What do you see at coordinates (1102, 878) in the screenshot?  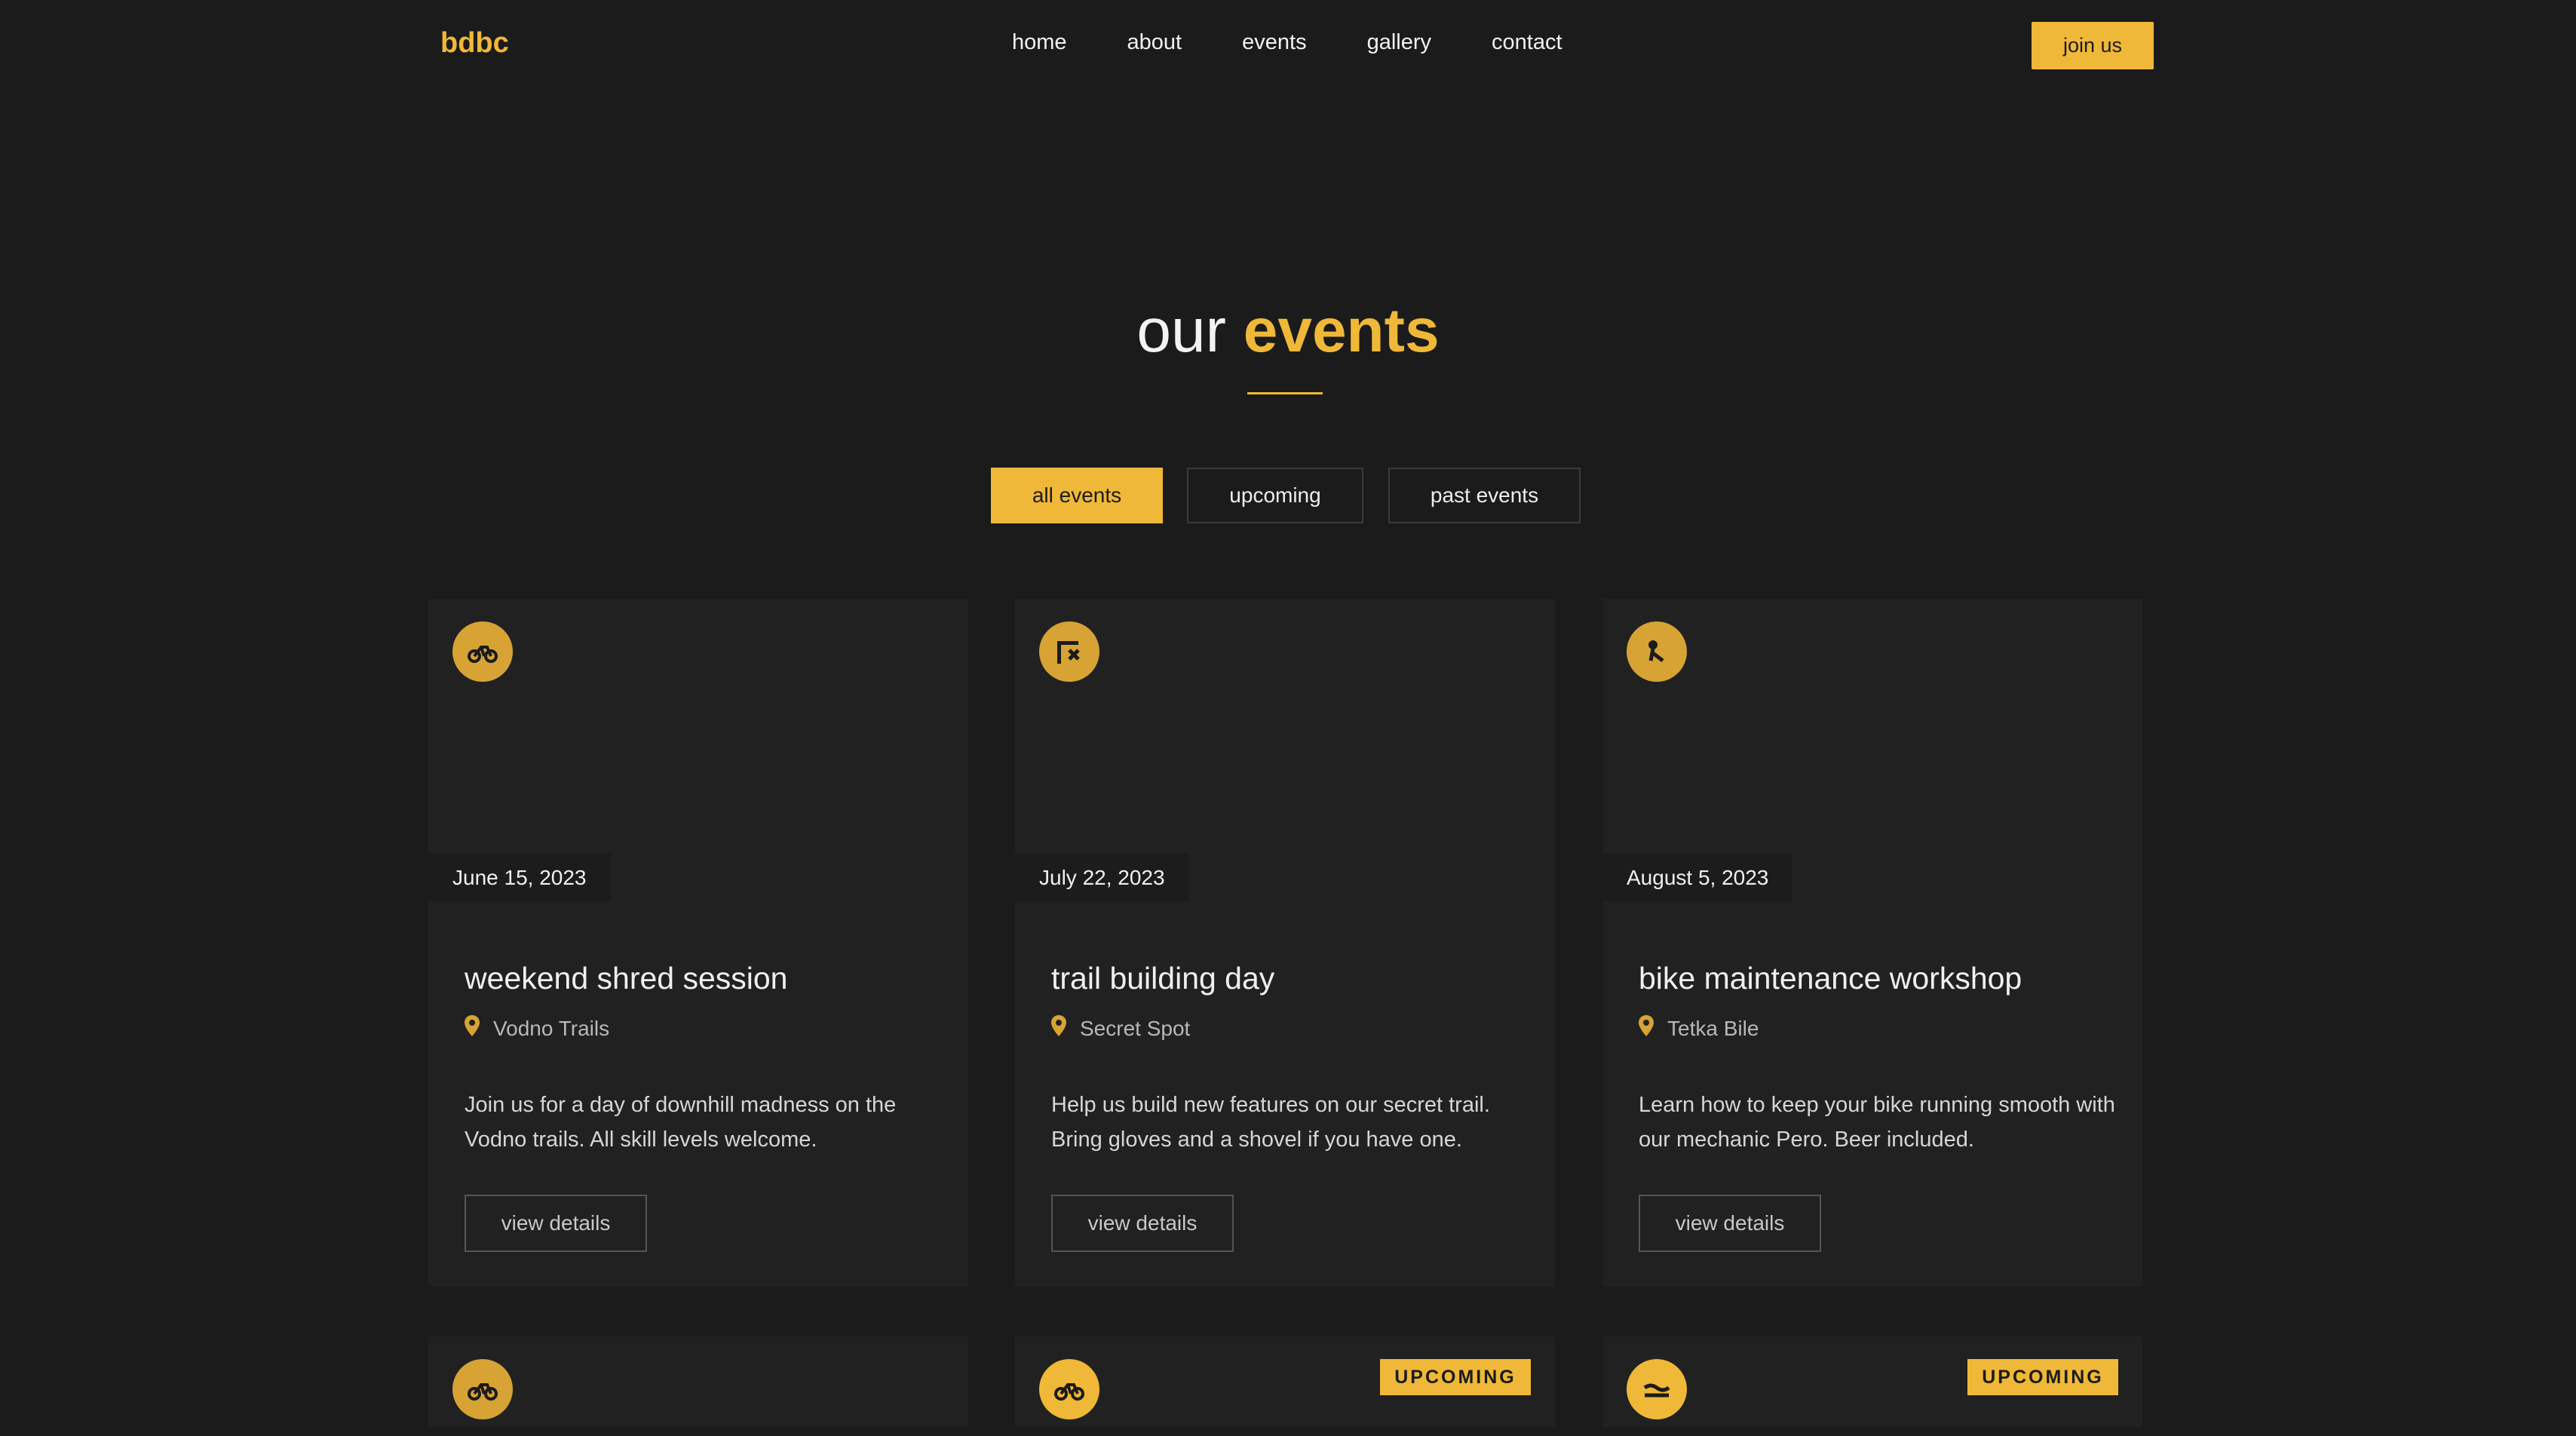 I see `event-date: July 22, 2023` at bounding box center [1102, 878].